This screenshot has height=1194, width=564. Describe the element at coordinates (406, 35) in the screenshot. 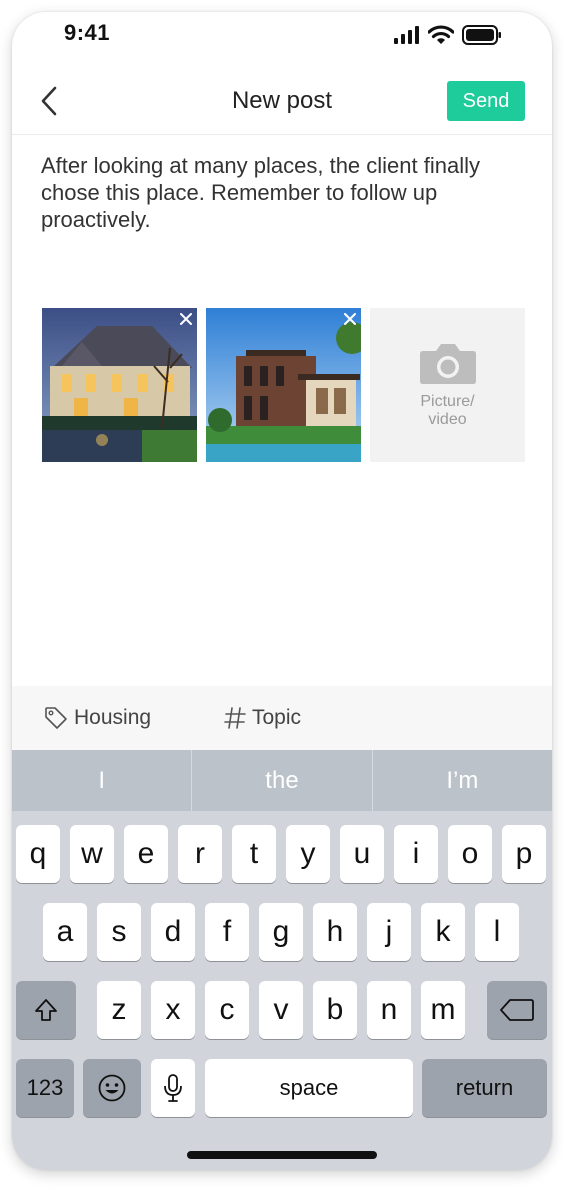

I see `cellular-signal-icon` at that location.